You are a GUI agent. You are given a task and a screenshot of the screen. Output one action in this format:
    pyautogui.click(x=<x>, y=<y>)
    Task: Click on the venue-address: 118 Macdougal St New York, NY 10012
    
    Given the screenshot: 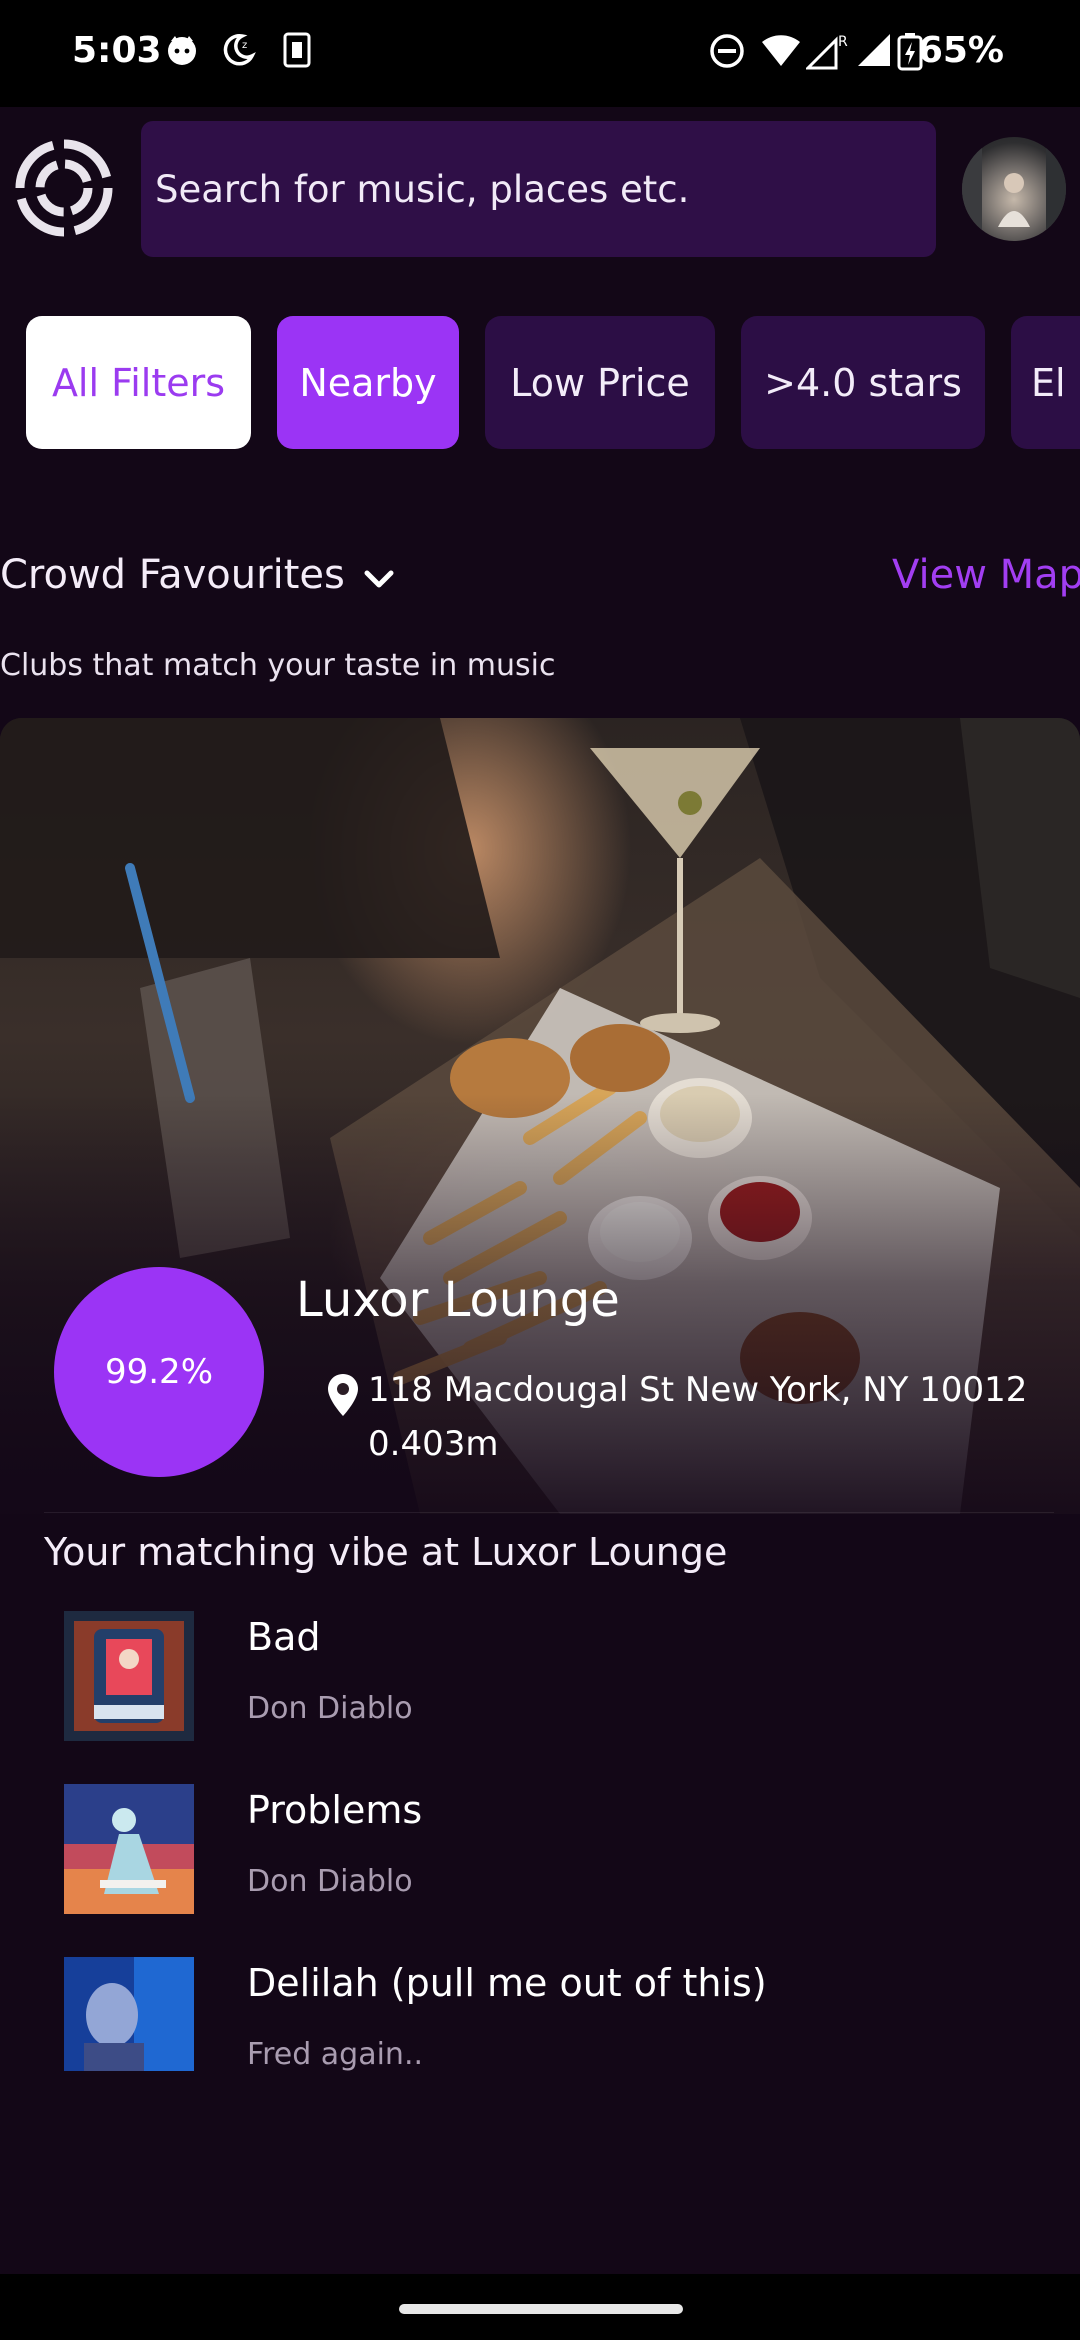 What is the action you would take?
    pyautogui.click(x=698, y=1390)
    